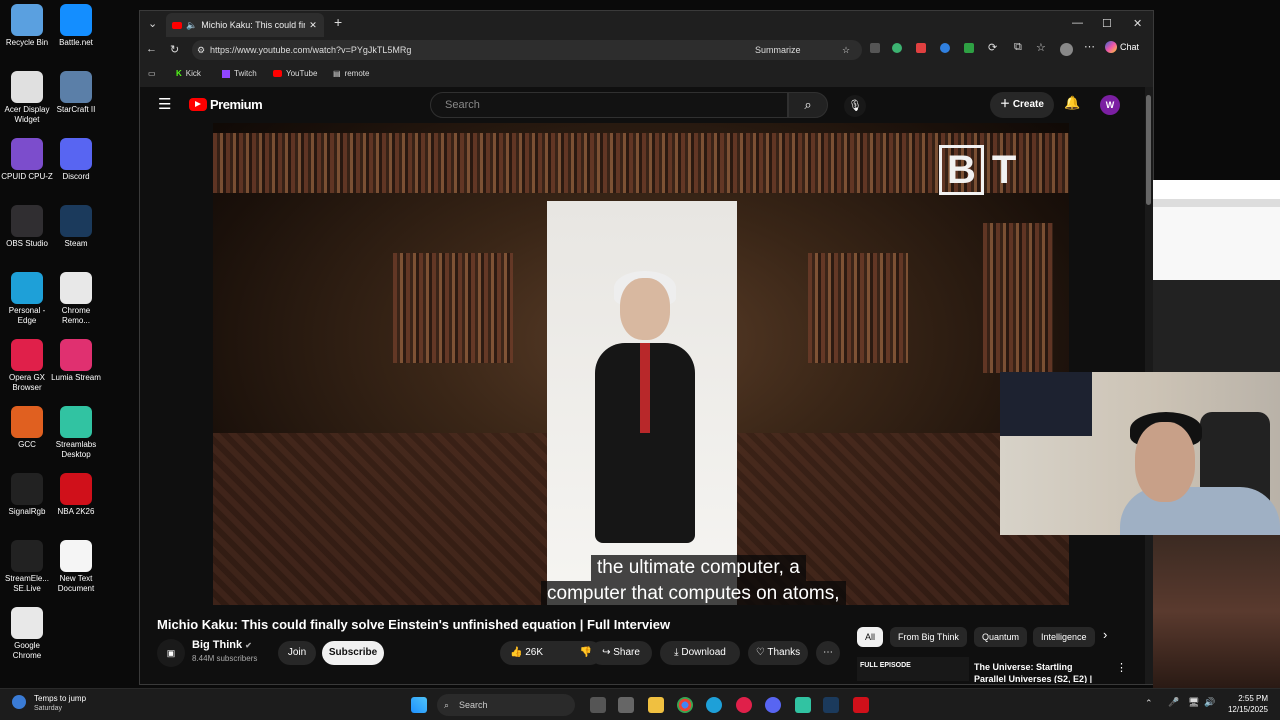  What do you see at coordinates (27, 160) in the screenshot?
I see `desktop-shortcut: CPUID CPU-Z` at bounding box center [27, 160].